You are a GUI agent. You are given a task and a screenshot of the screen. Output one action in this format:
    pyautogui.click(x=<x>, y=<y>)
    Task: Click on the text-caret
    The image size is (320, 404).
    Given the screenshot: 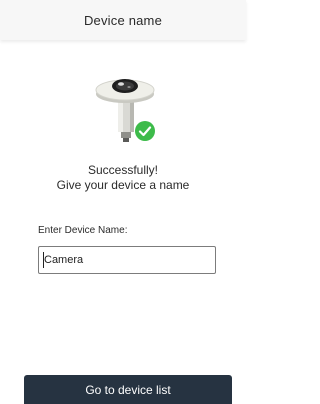 What is the action you would take?
    pyautogui.click(x=43, y=260)
    